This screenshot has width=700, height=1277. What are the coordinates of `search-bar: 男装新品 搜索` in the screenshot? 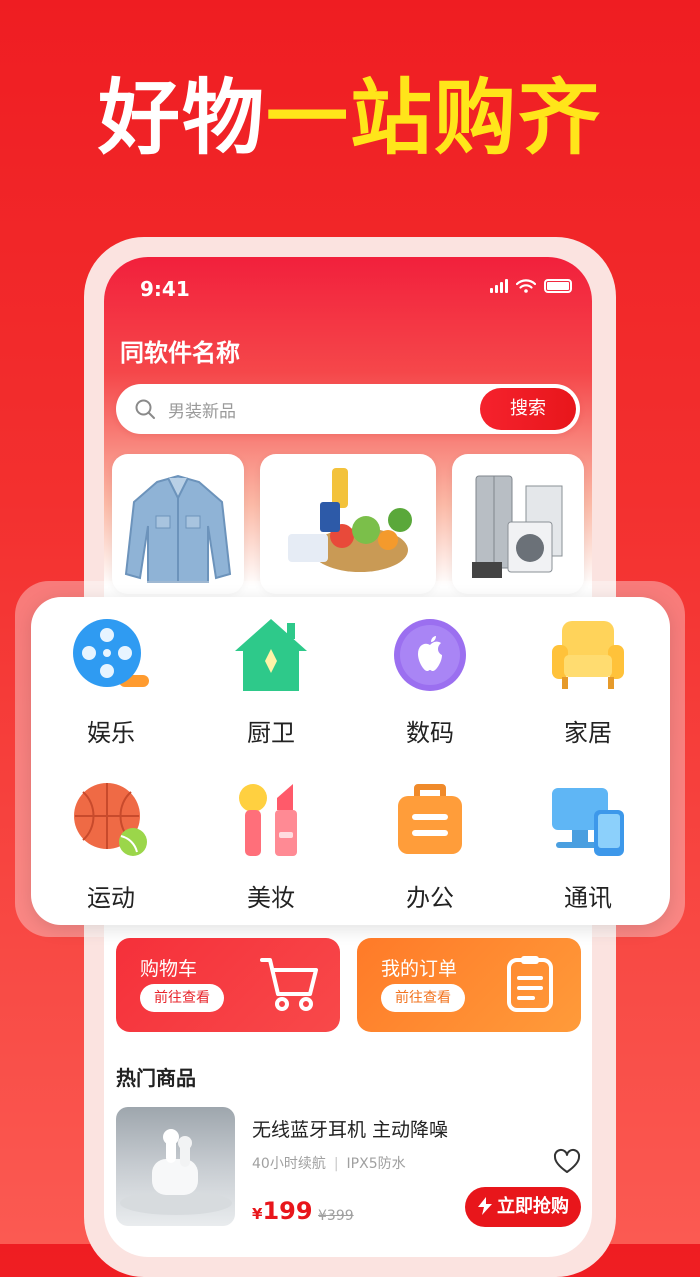 It's located at (348, 409).